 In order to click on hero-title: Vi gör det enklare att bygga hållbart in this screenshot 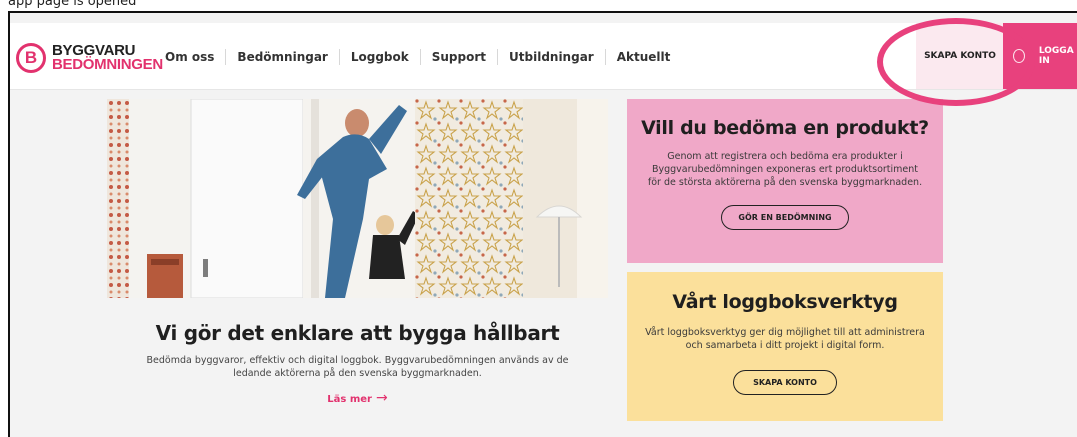, I will do `click(357, 333)`.